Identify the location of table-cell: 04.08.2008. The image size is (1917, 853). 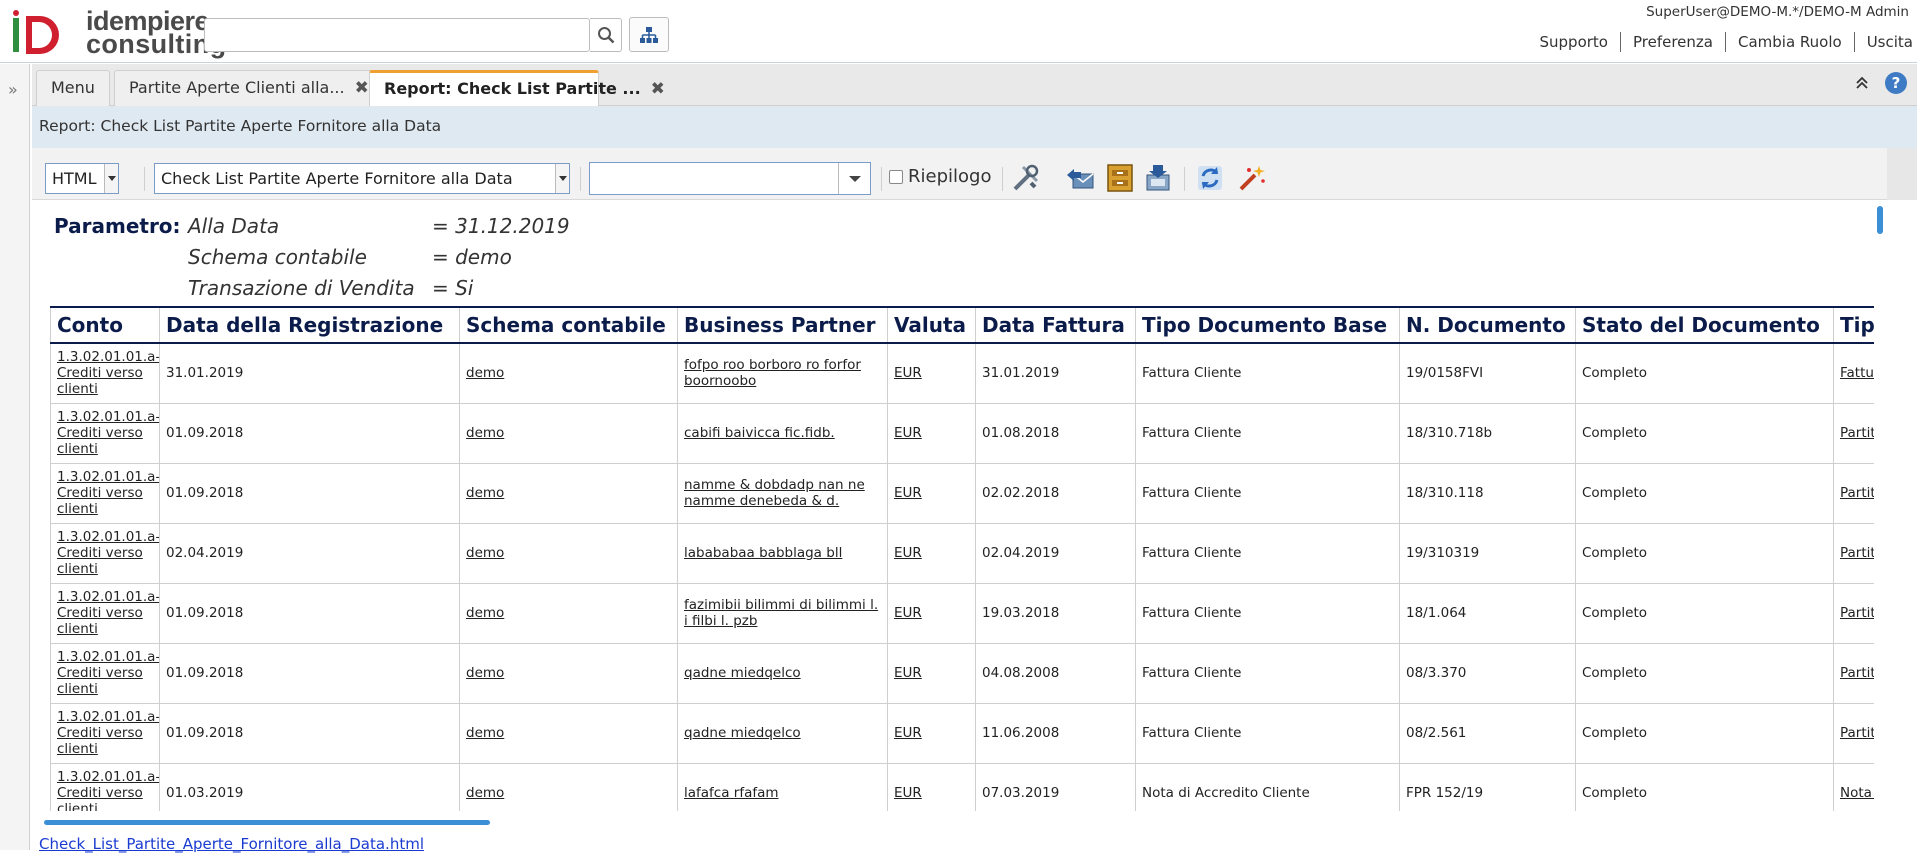
(1056, 673).